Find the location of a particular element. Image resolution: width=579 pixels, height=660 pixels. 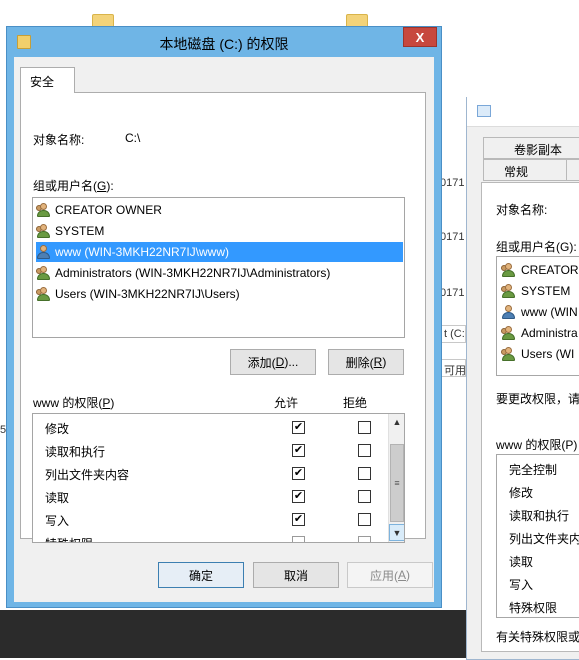

tab-shadow-copies: 卷影副本 is located at coordinates (531, 148).